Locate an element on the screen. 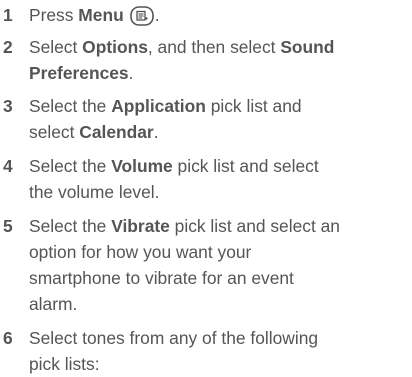 Image resolution: width=412 pixels, height=377 pixels. step-text-plain: Press is located at coordinates (54, 15).